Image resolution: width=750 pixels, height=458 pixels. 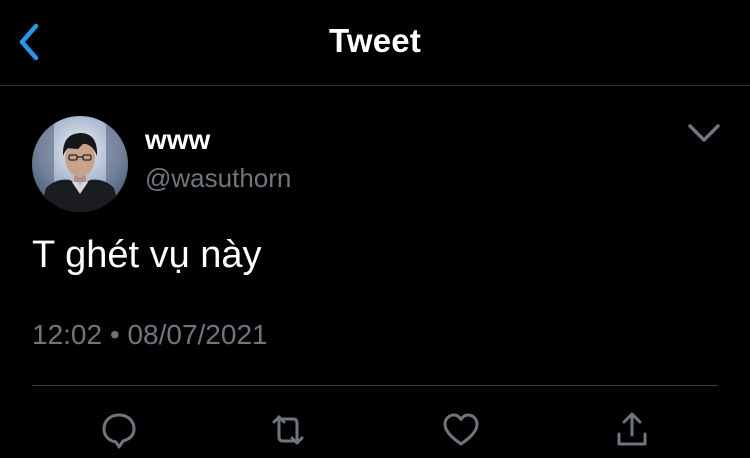 I want to click on reply-button, so click(x=119, y=430).